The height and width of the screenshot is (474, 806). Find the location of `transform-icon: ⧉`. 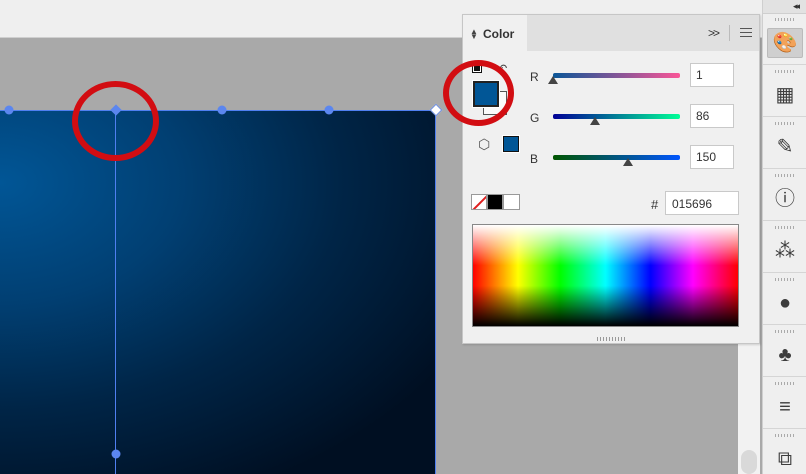

transform-icon: ⧉ is located at coordinates (785, 459).